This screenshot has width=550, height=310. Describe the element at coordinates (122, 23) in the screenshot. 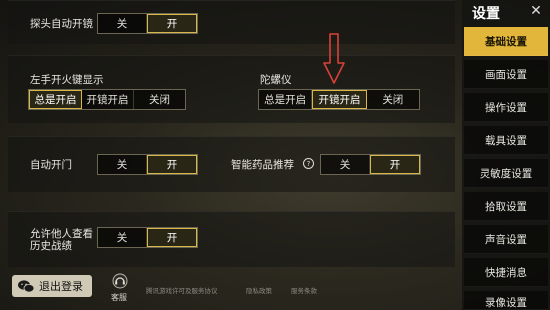

I see `peek-scope-off: 关` at that location.